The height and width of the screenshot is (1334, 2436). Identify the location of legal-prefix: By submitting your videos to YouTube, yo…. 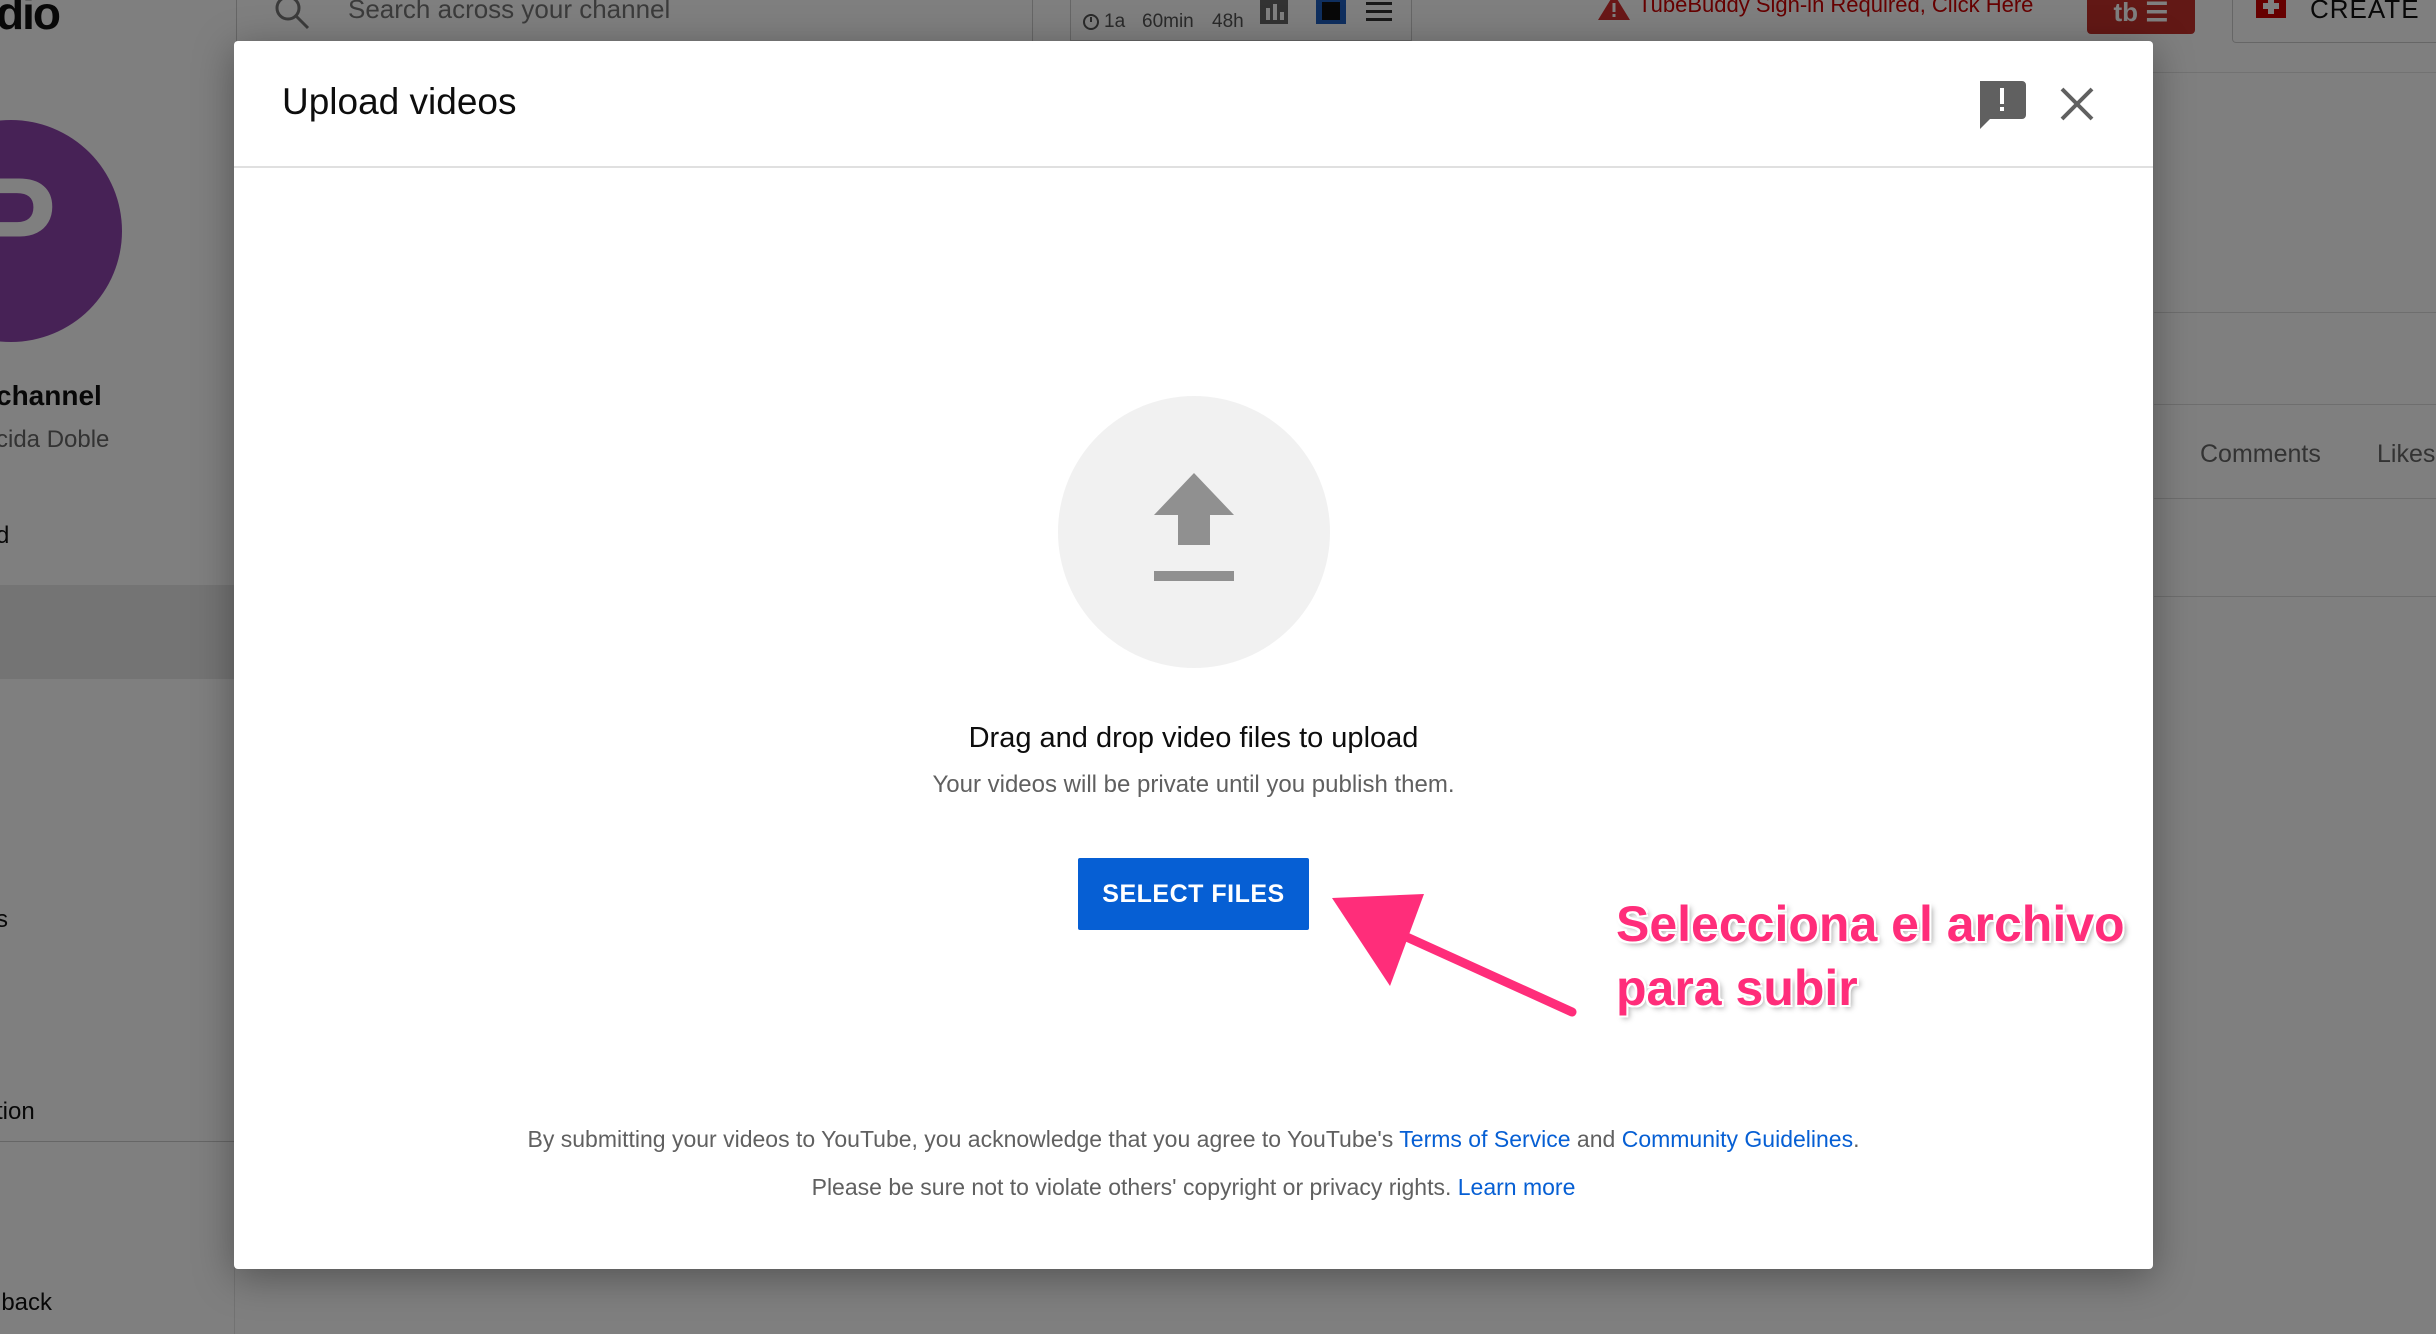
(963, 1139).